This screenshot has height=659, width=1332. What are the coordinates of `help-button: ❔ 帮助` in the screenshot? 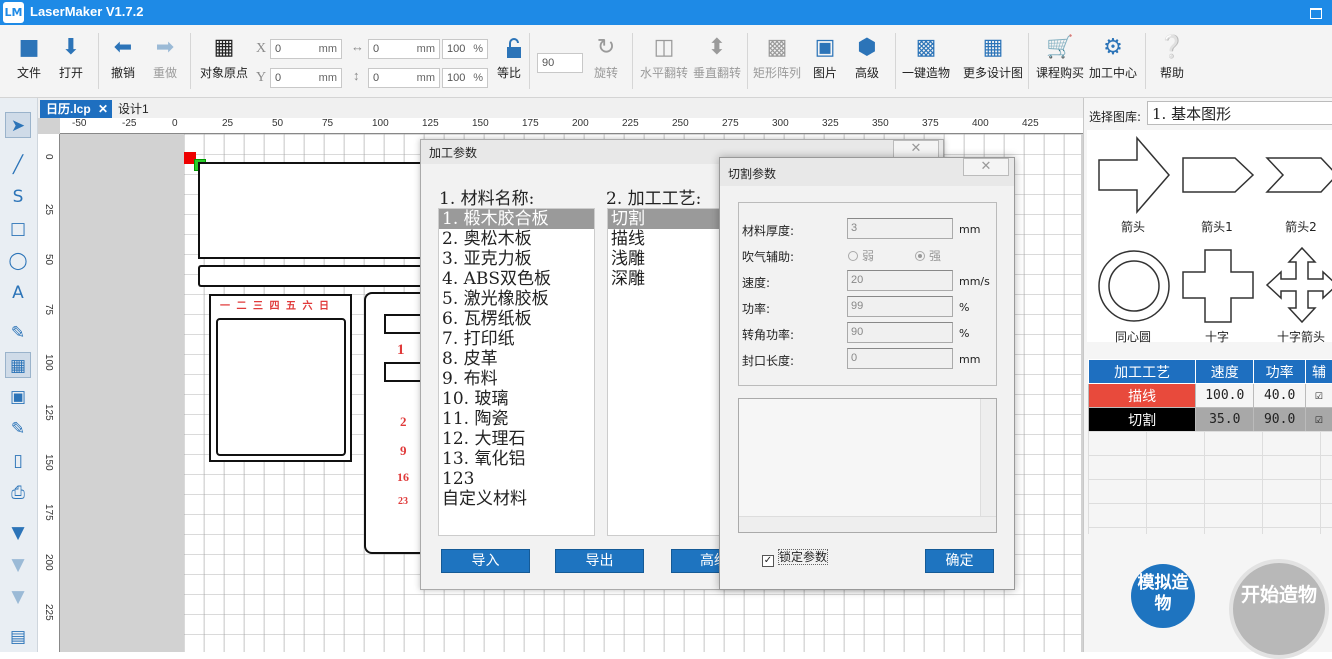 It's located at (1172, 58).